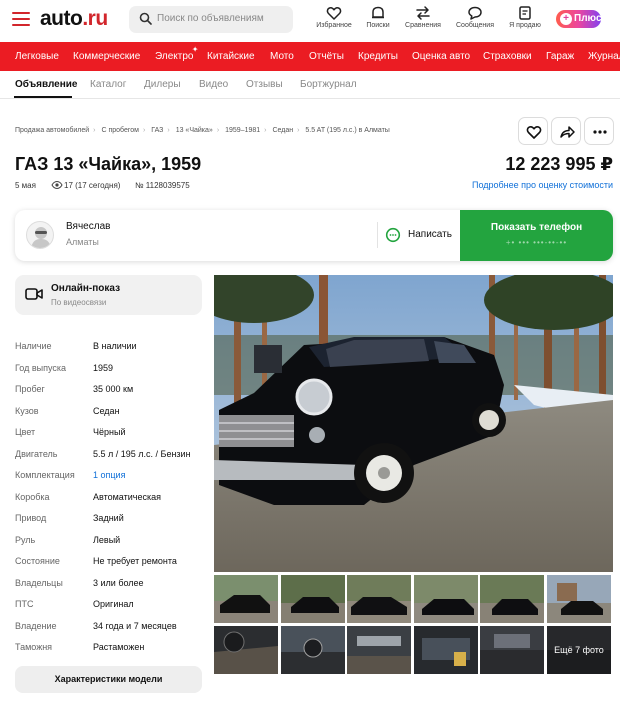 Image resolution: width=620 pixels, height=701 pixels. What do you see at coordinates (115, 346) in the screenshot?
I see `spec-value: В наличии` at bounding box center [115, 346].